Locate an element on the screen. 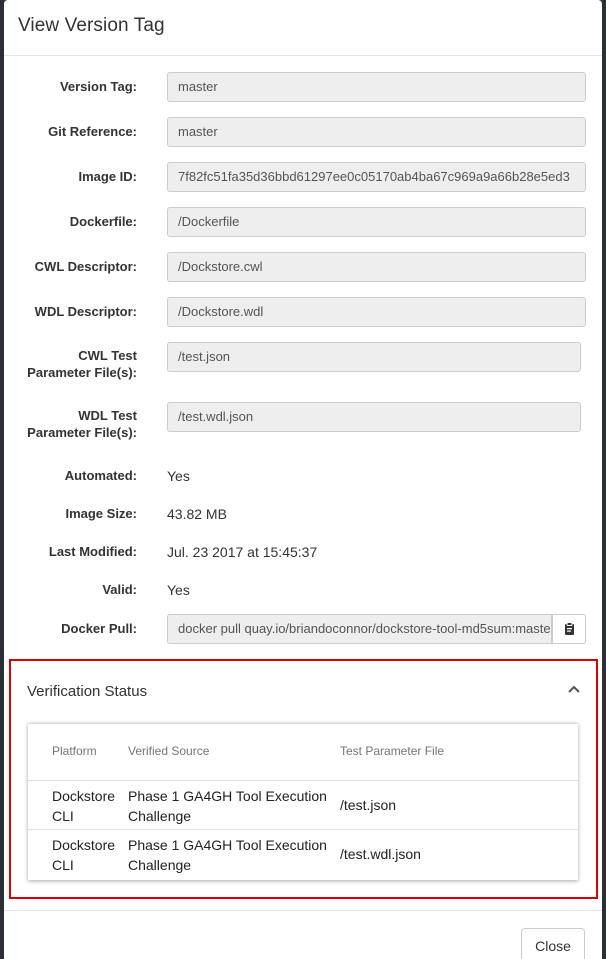 The image size is (606, 959). cwl-test-label-line2: Parameter File(s): is located at coordinates (82, 372).